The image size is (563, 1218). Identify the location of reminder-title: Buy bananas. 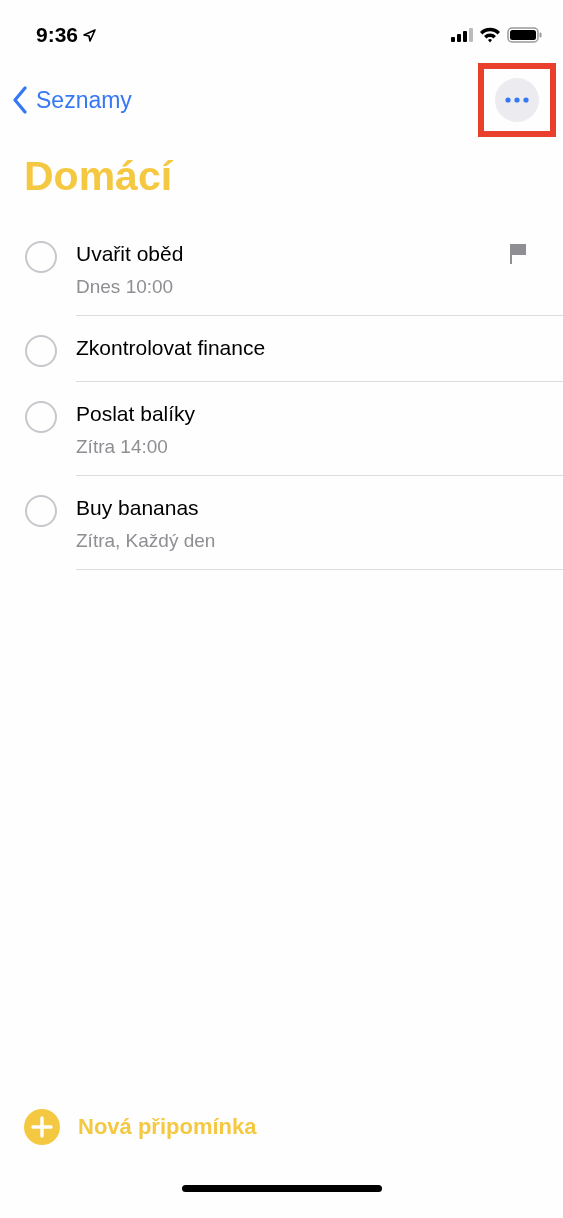
(137, 508).